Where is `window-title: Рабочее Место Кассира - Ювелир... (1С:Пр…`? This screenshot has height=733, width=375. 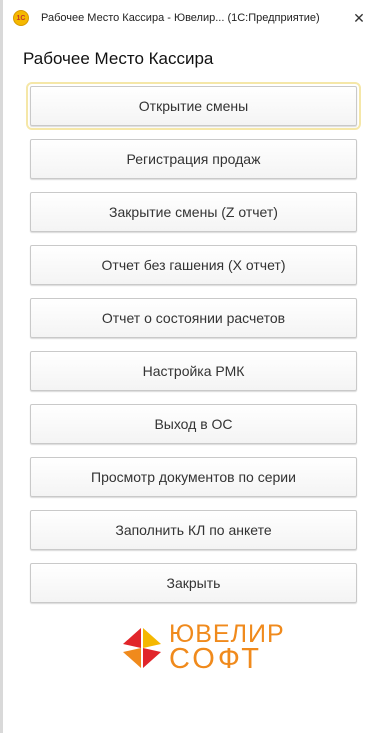
window-title: Рабочее Место Кассира - Ювелир... (1С:Пр… is located at coordinates (180, 18).